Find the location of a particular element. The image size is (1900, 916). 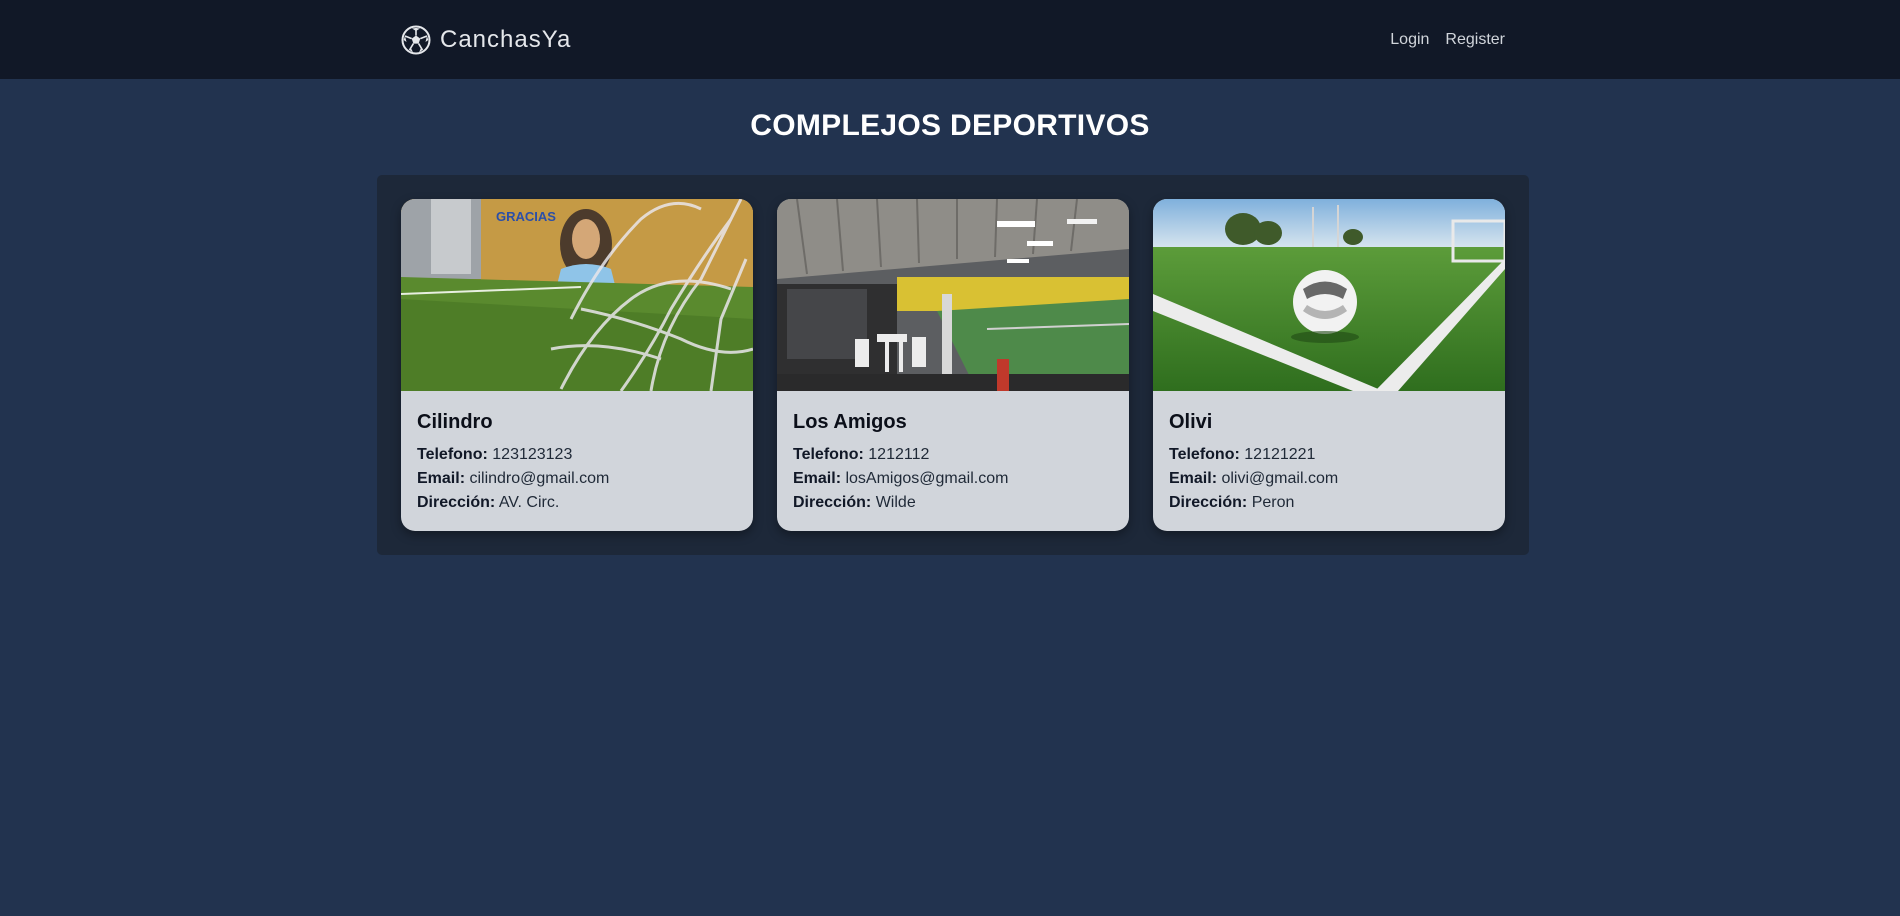

phone-line: Telefono: 123123123 is located at coordinates (577, 455).